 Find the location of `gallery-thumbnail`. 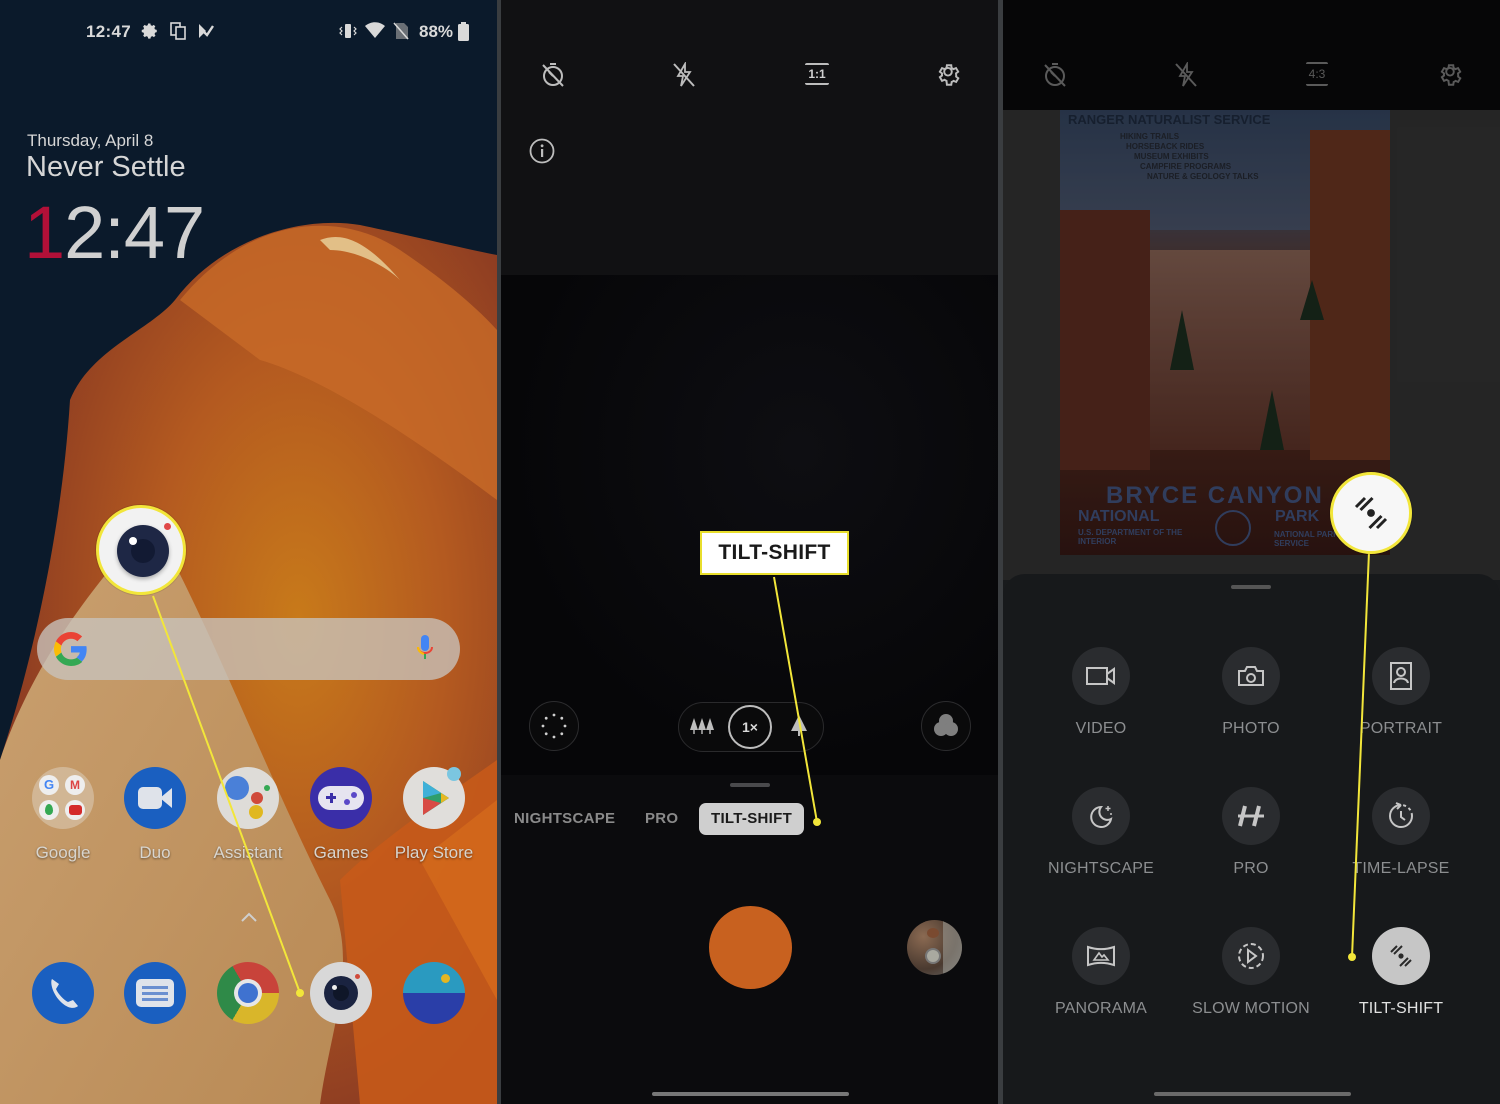

gallery-thumbnail is located at coordinates (934, 947).